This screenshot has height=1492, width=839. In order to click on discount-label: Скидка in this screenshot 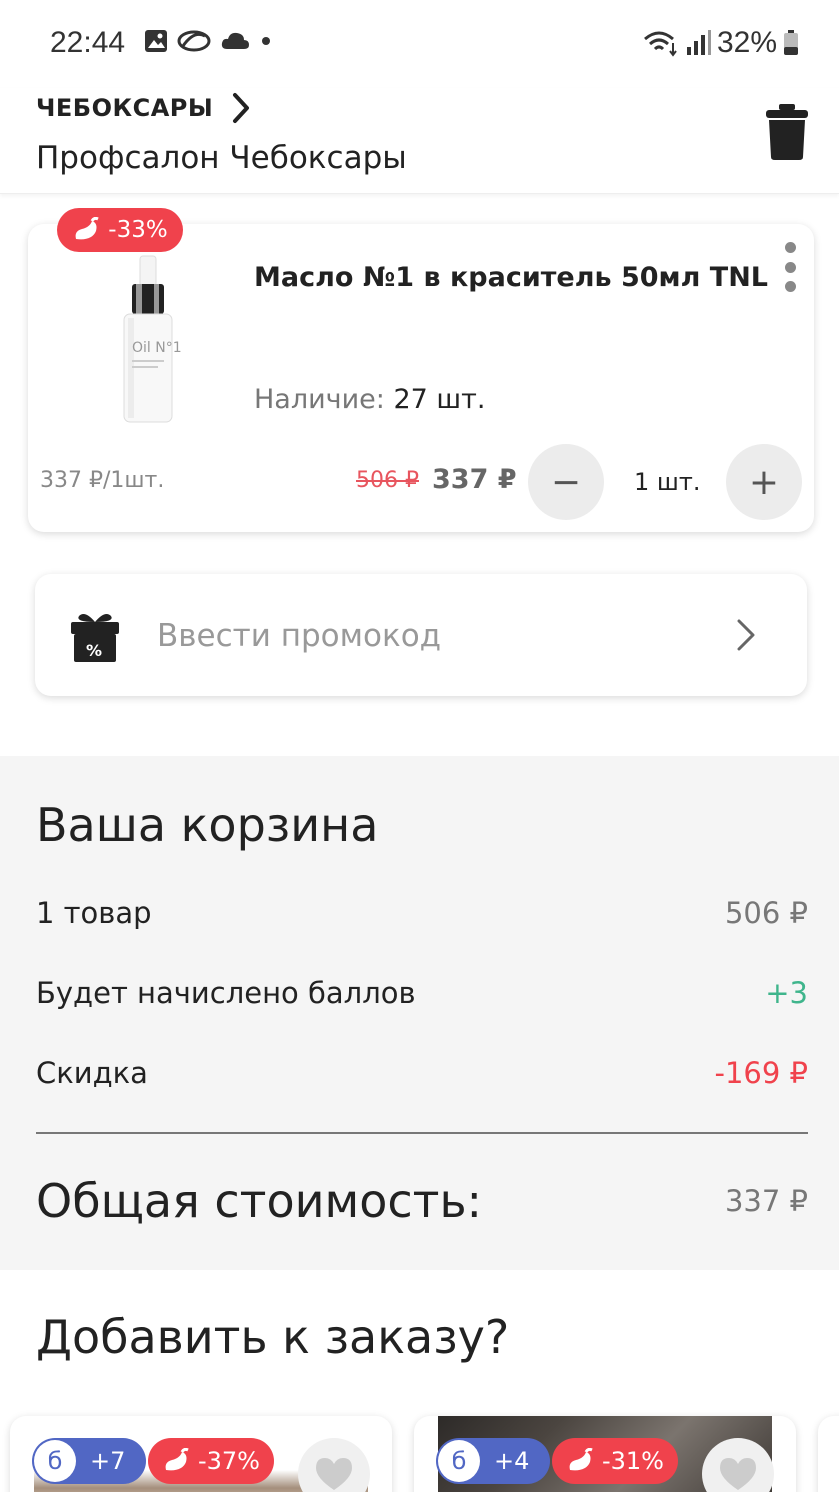, I will do `click(92, 1073)`.